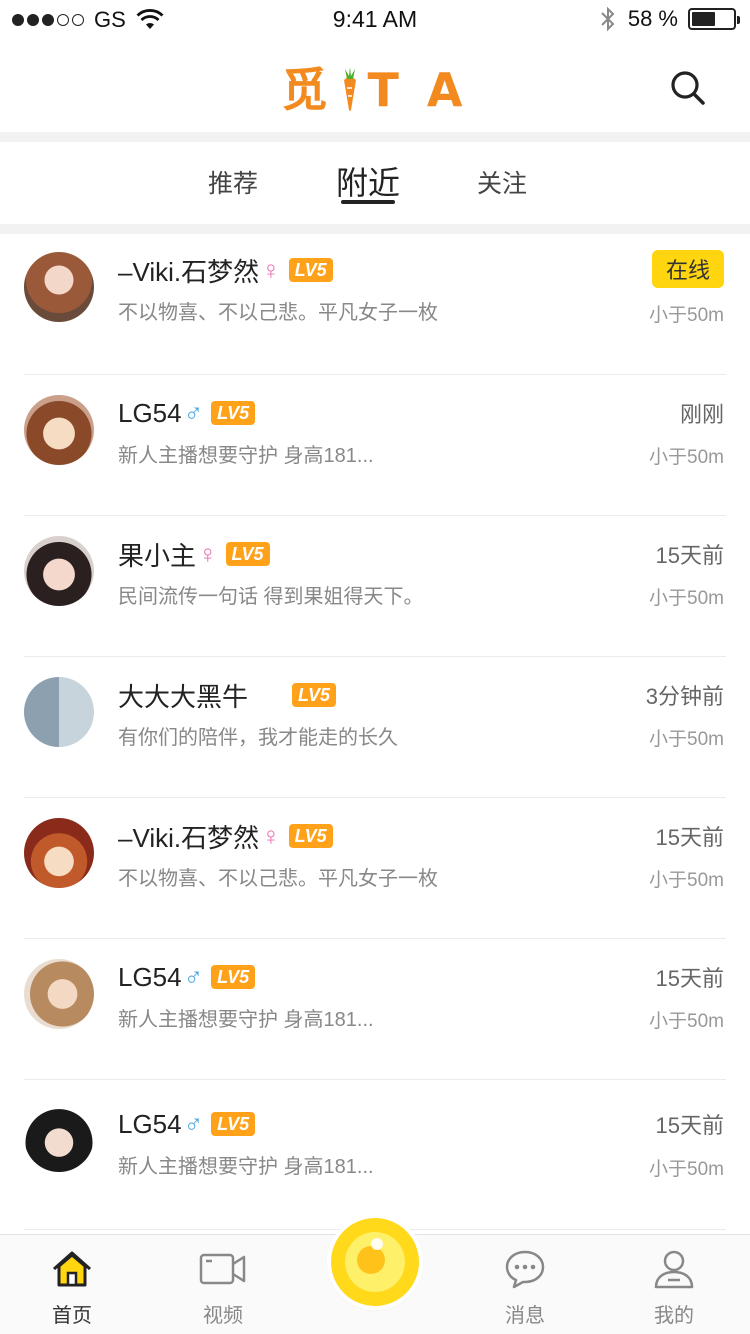 The height and width of the screenshot is (1334, 750). I want to click on name-line: 果小主 ♀ LV5, so click(194, 554).